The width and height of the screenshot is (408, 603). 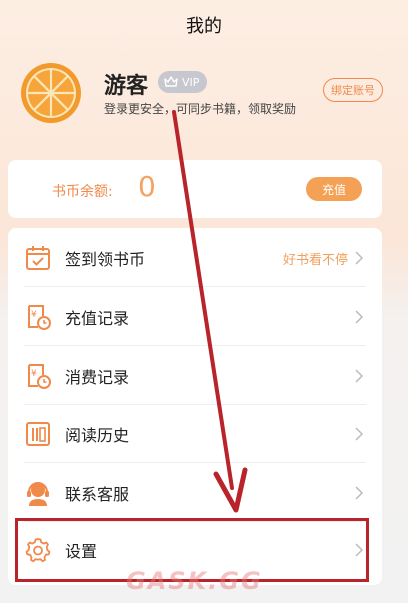 What do you see at coordinates (97, 494) in the screenshot?
I see `menu-item-label: 联系客服` at bounding box center [97, 494].